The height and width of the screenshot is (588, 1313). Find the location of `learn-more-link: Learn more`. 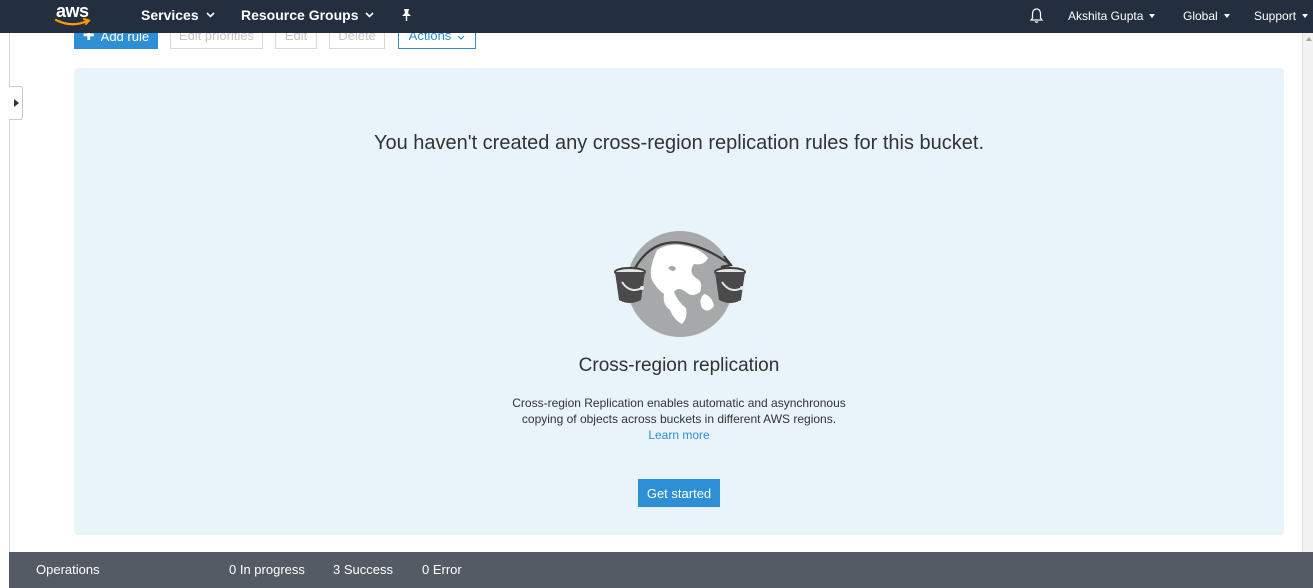

learn-more-link: Learn more is located at coordinates (679, 435).